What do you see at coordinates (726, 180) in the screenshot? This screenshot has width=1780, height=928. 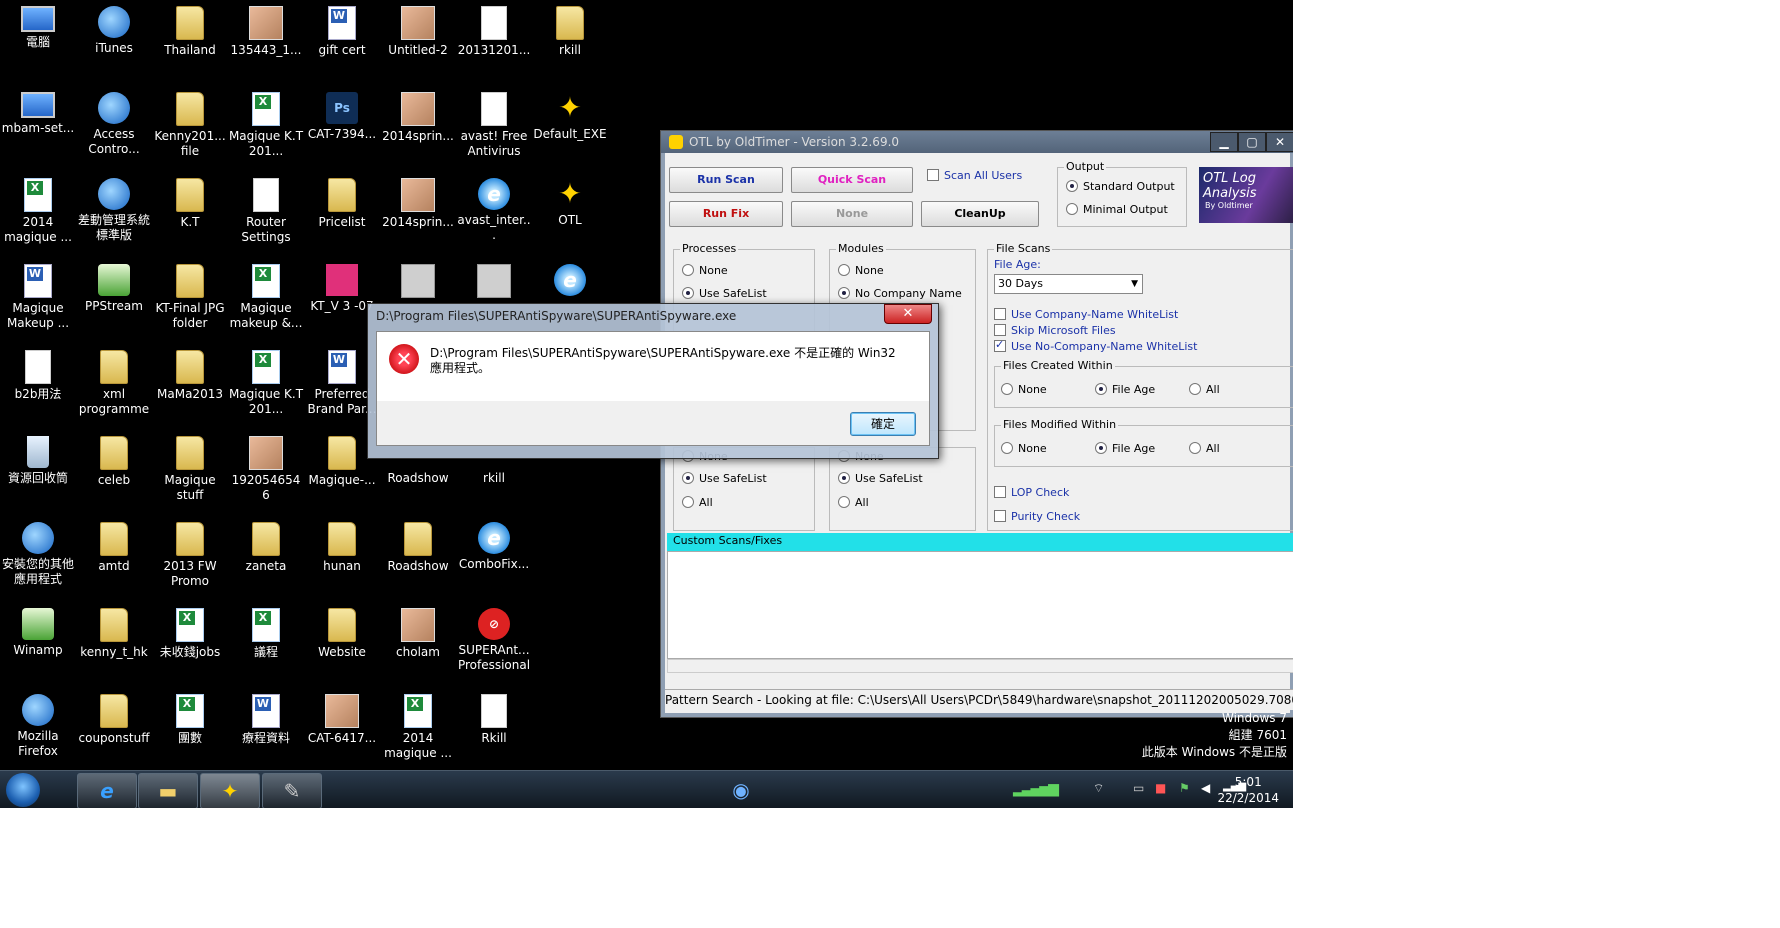 I see `run-scan-button: Run Scan` at bounding box center [726, 180].